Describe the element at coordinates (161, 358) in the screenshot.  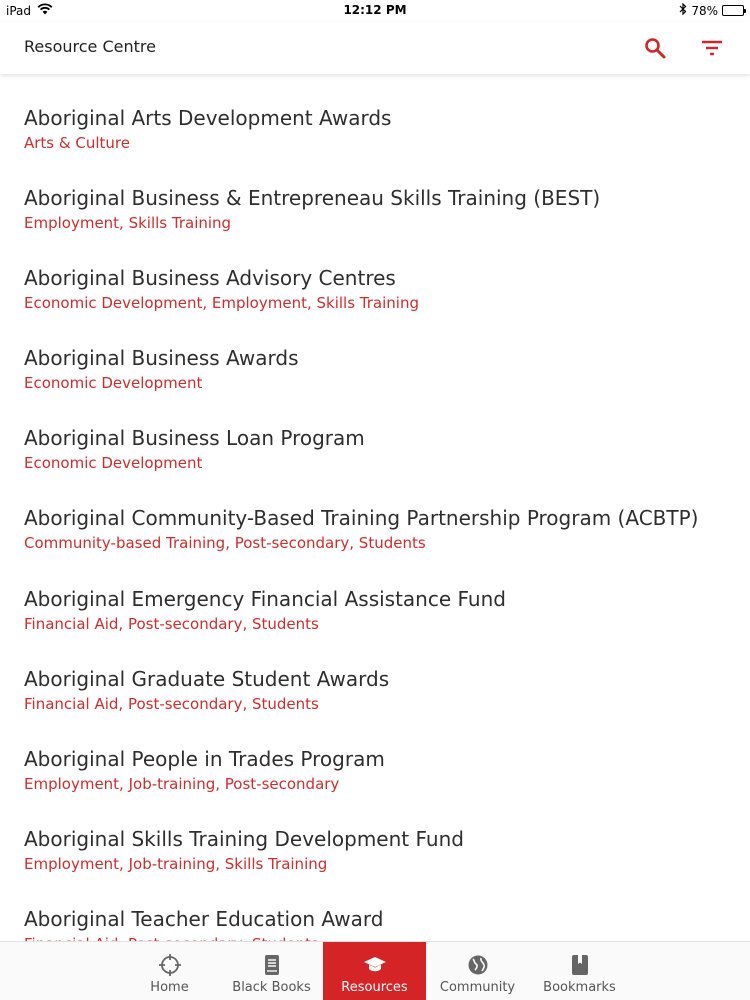
I see `resource-name: Aboriginal Business Awards` at that location.